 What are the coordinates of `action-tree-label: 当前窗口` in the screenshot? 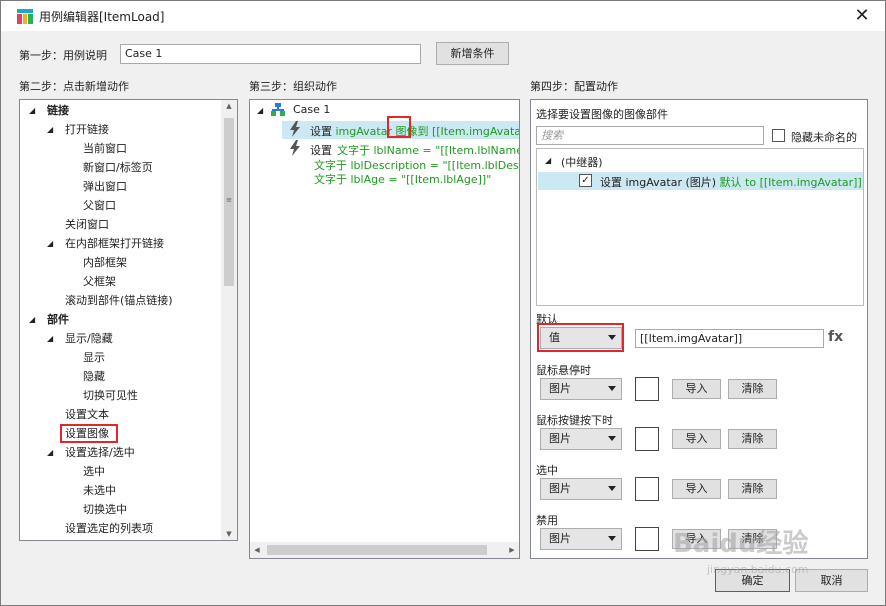 It's located at (105, 148).